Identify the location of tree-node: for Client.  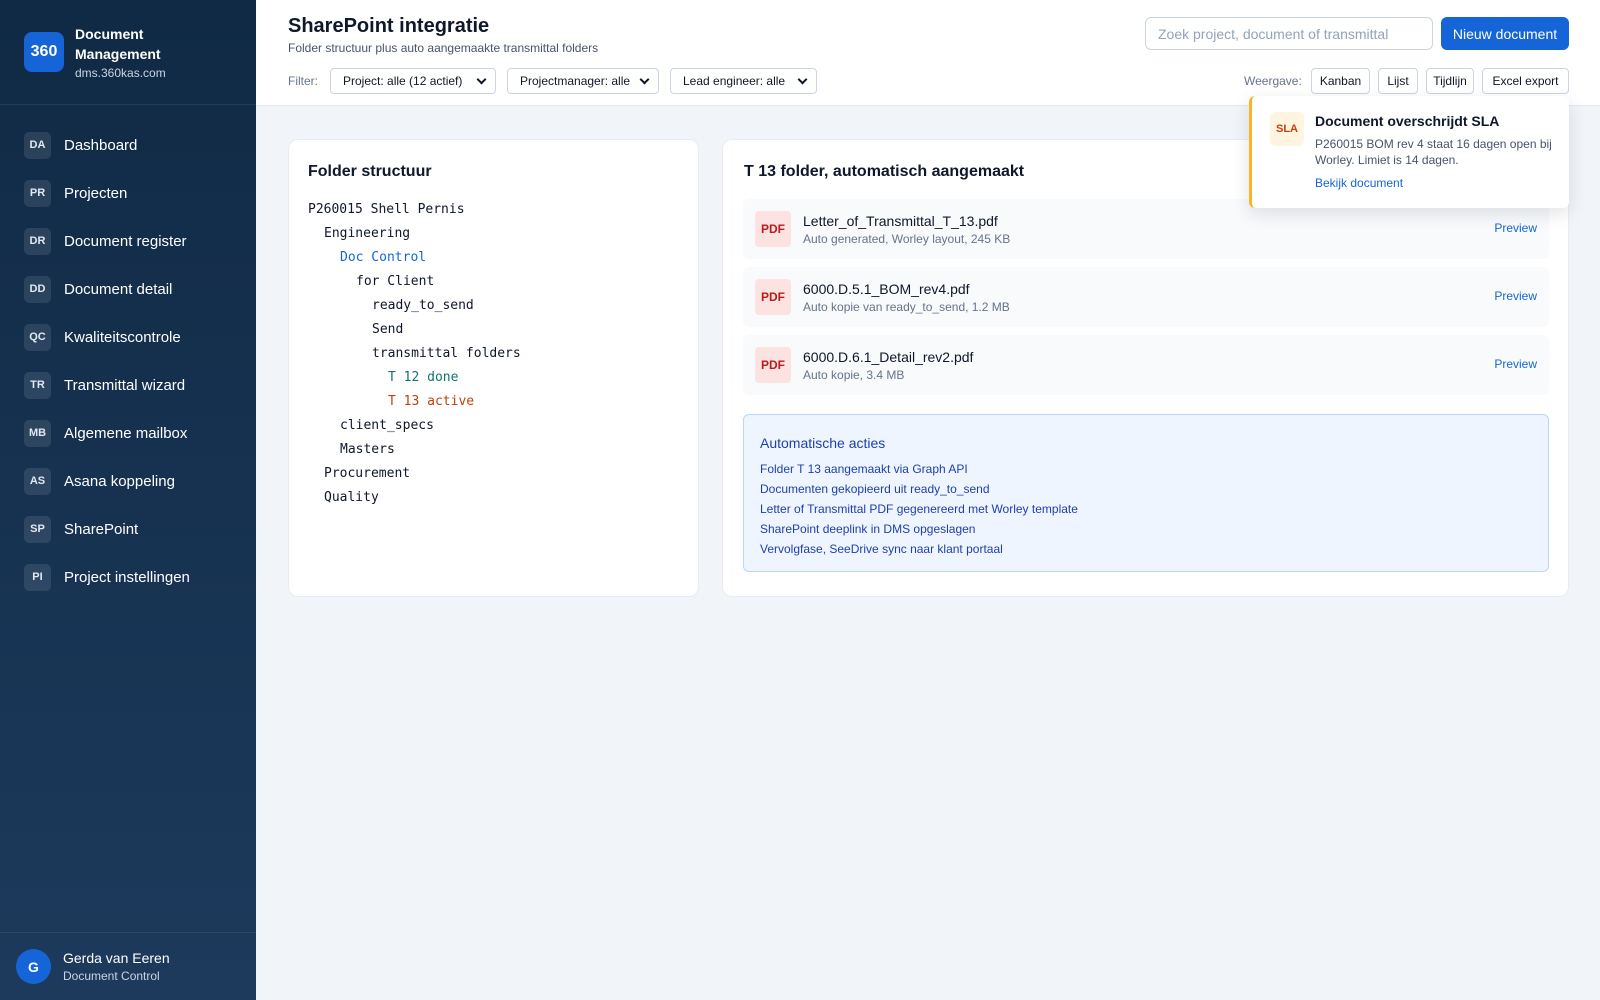
(414, 282).